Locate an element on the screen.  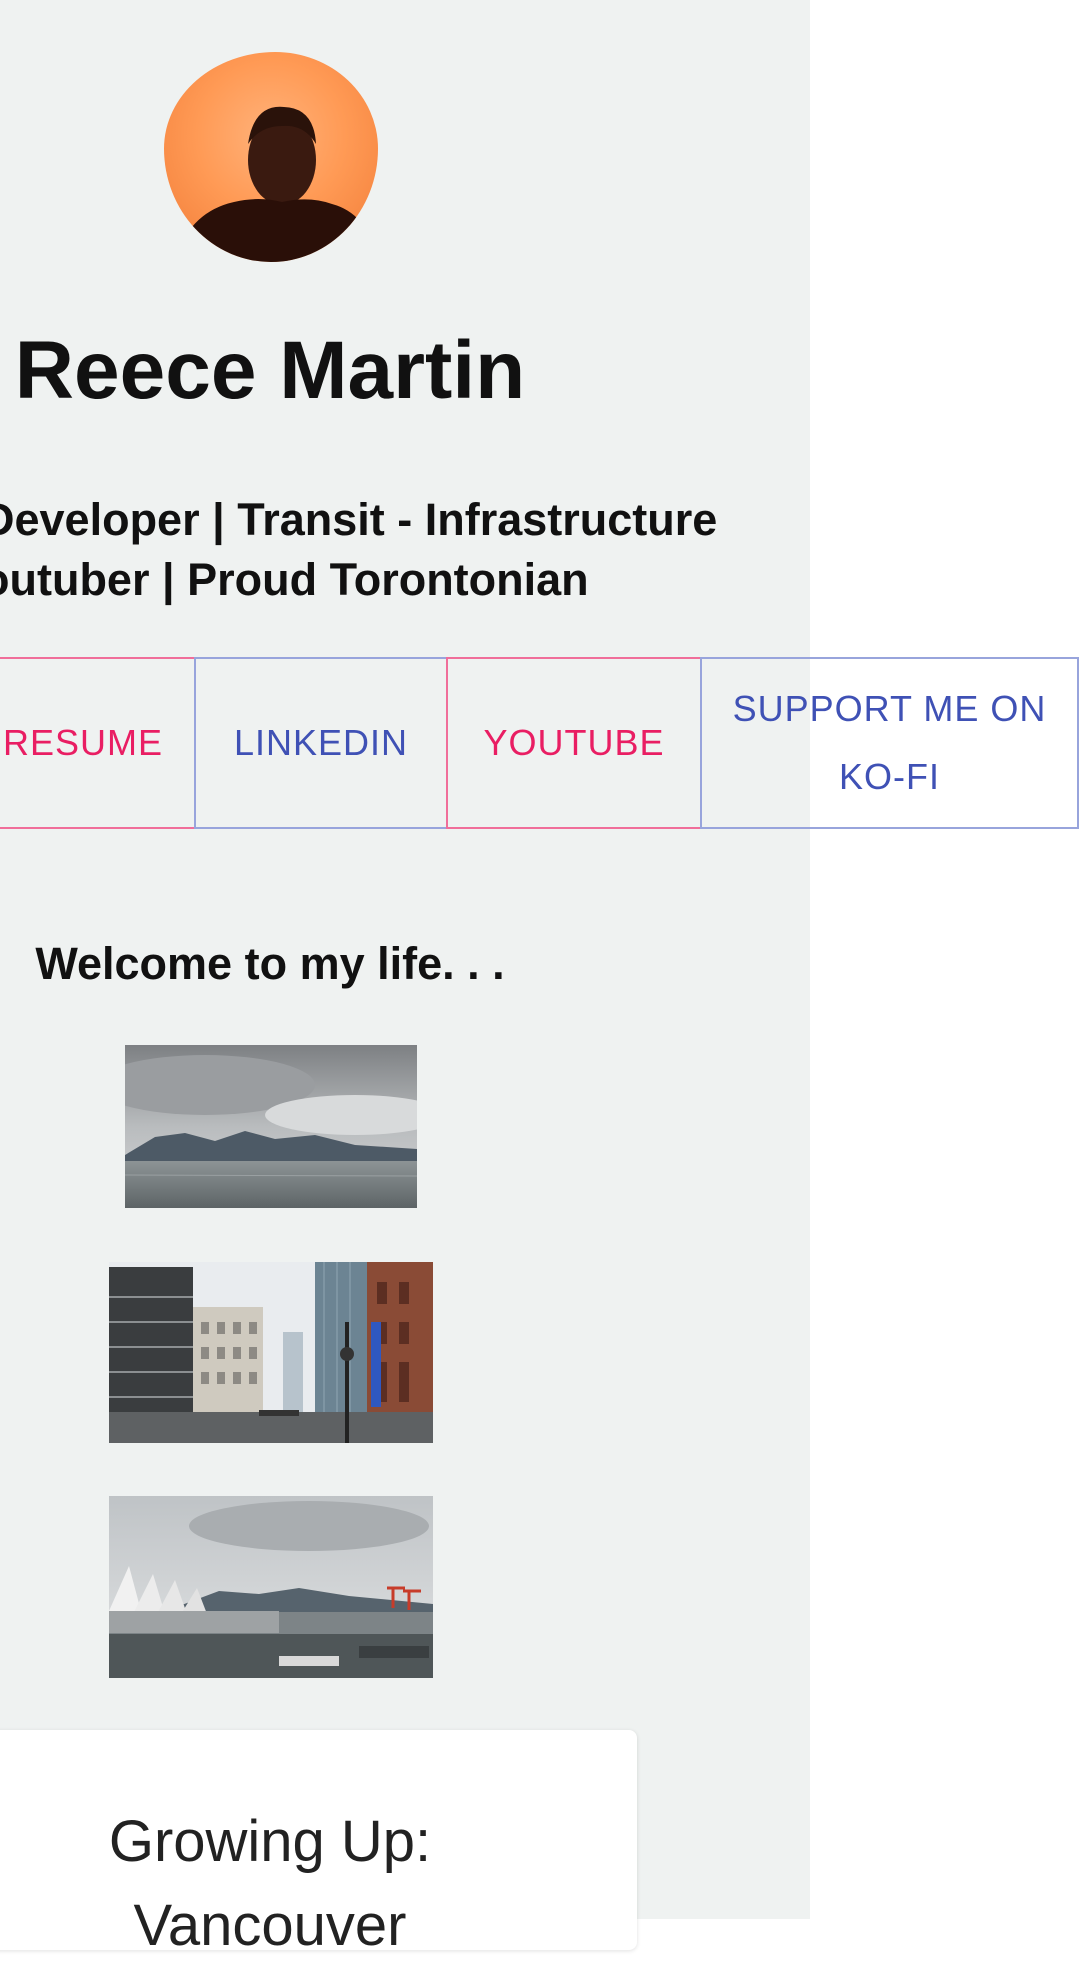
tagline-line-2: outuber | Proud Torontonian is located at coordinates (294, 579).